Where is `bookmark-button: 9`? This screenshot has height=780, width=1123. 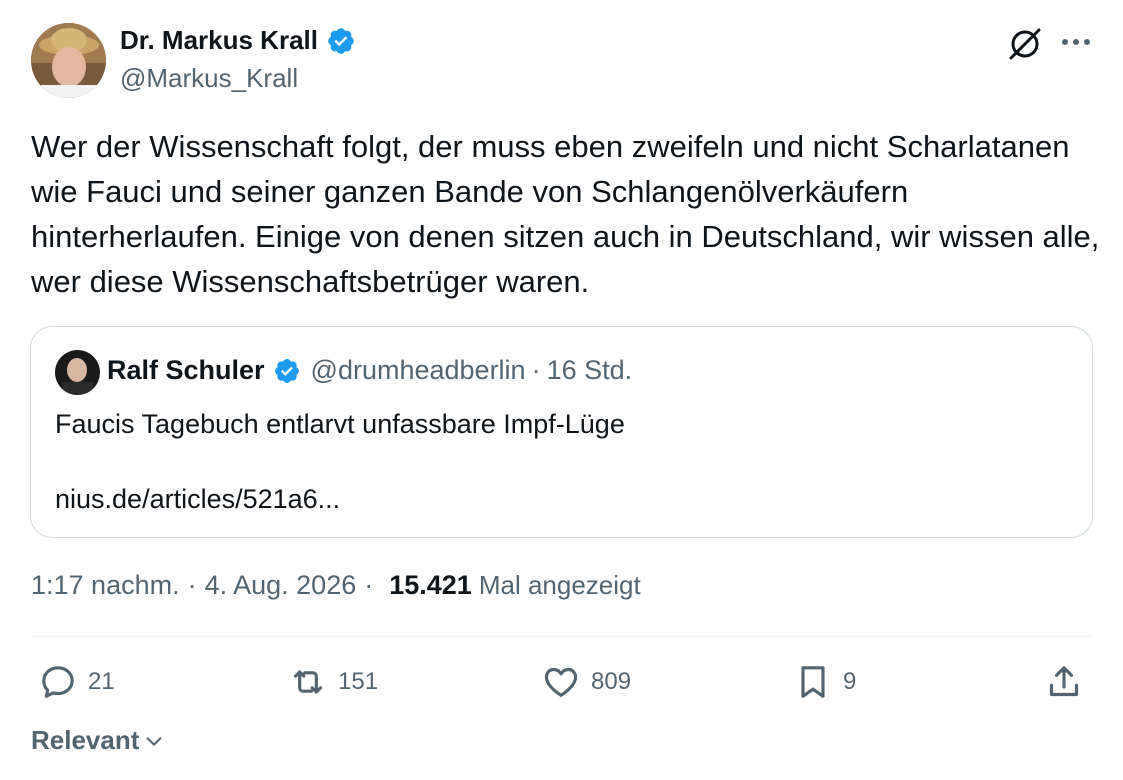 bookmark-button: 9 is located at coordinates (824, 682).